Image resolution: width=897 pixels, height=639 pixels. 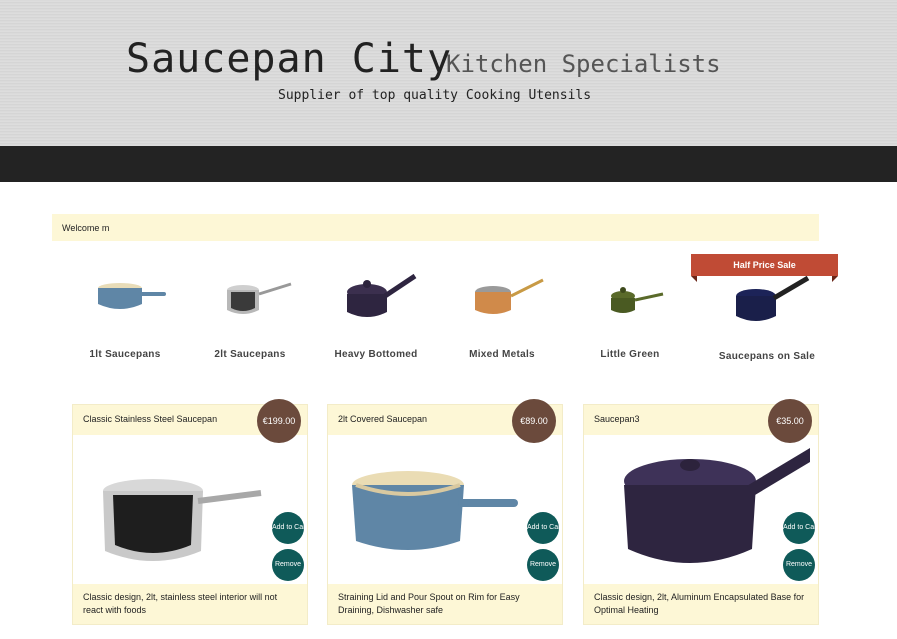 I want to click on category-label: Mixed Metals, so click(x=502, y=354).